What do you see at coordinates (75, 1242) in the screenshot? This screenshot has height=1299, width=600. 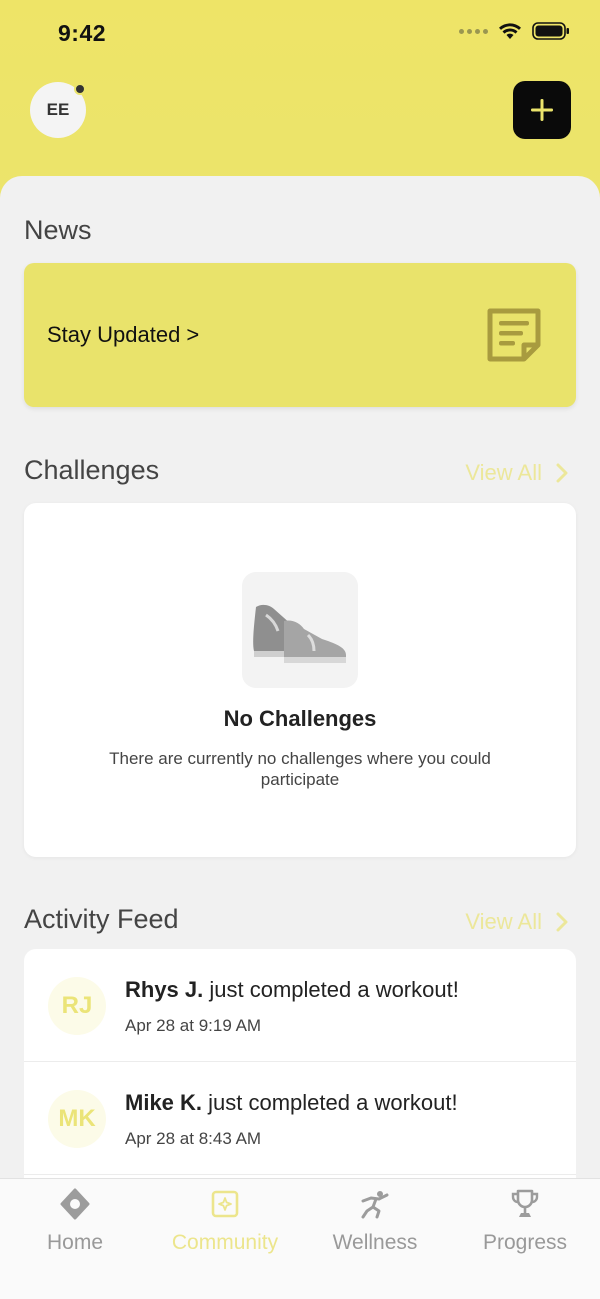 I see `tab-label: Home` at bounding box center [75, 1242].